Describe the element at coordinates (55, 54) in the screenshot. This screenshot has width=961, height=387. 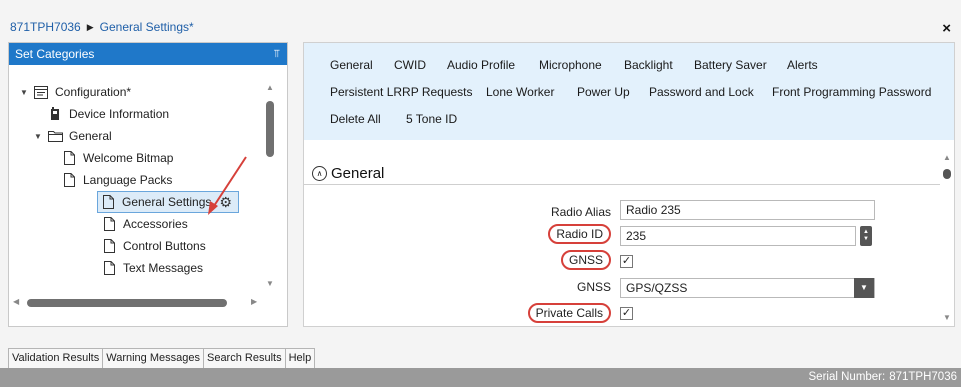
I see `panel-title: Set Categories` at that location.